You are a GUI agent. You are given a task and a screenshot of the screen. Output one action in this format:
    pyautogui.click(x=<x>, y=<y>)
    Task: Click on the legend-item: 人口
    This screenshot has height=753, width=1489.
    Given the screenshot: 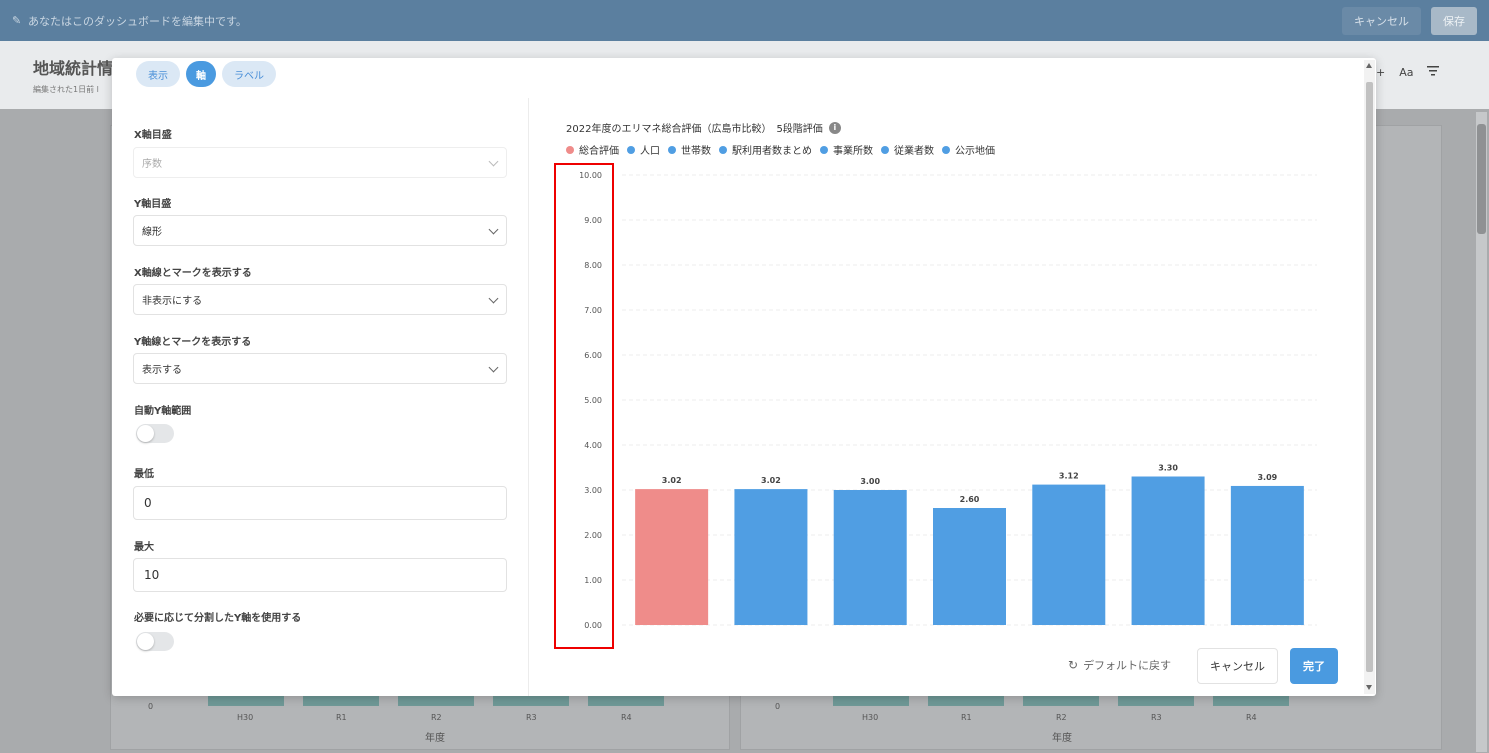 What is the action you would take?
    pyautogui.click(x=643, y=149)
    